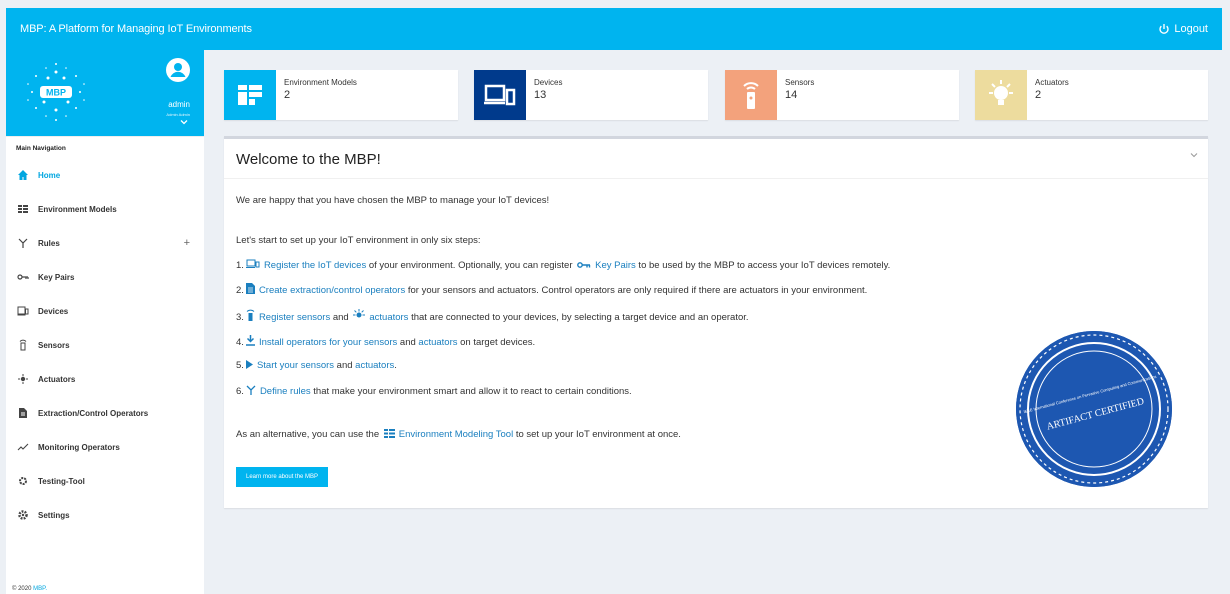 The height and width of the screenshot is (594, 1230). What do you see at coordinates (496, 342) in the screenshot?
I see `step-text: on target devices.` at bounding box center [496, 342].